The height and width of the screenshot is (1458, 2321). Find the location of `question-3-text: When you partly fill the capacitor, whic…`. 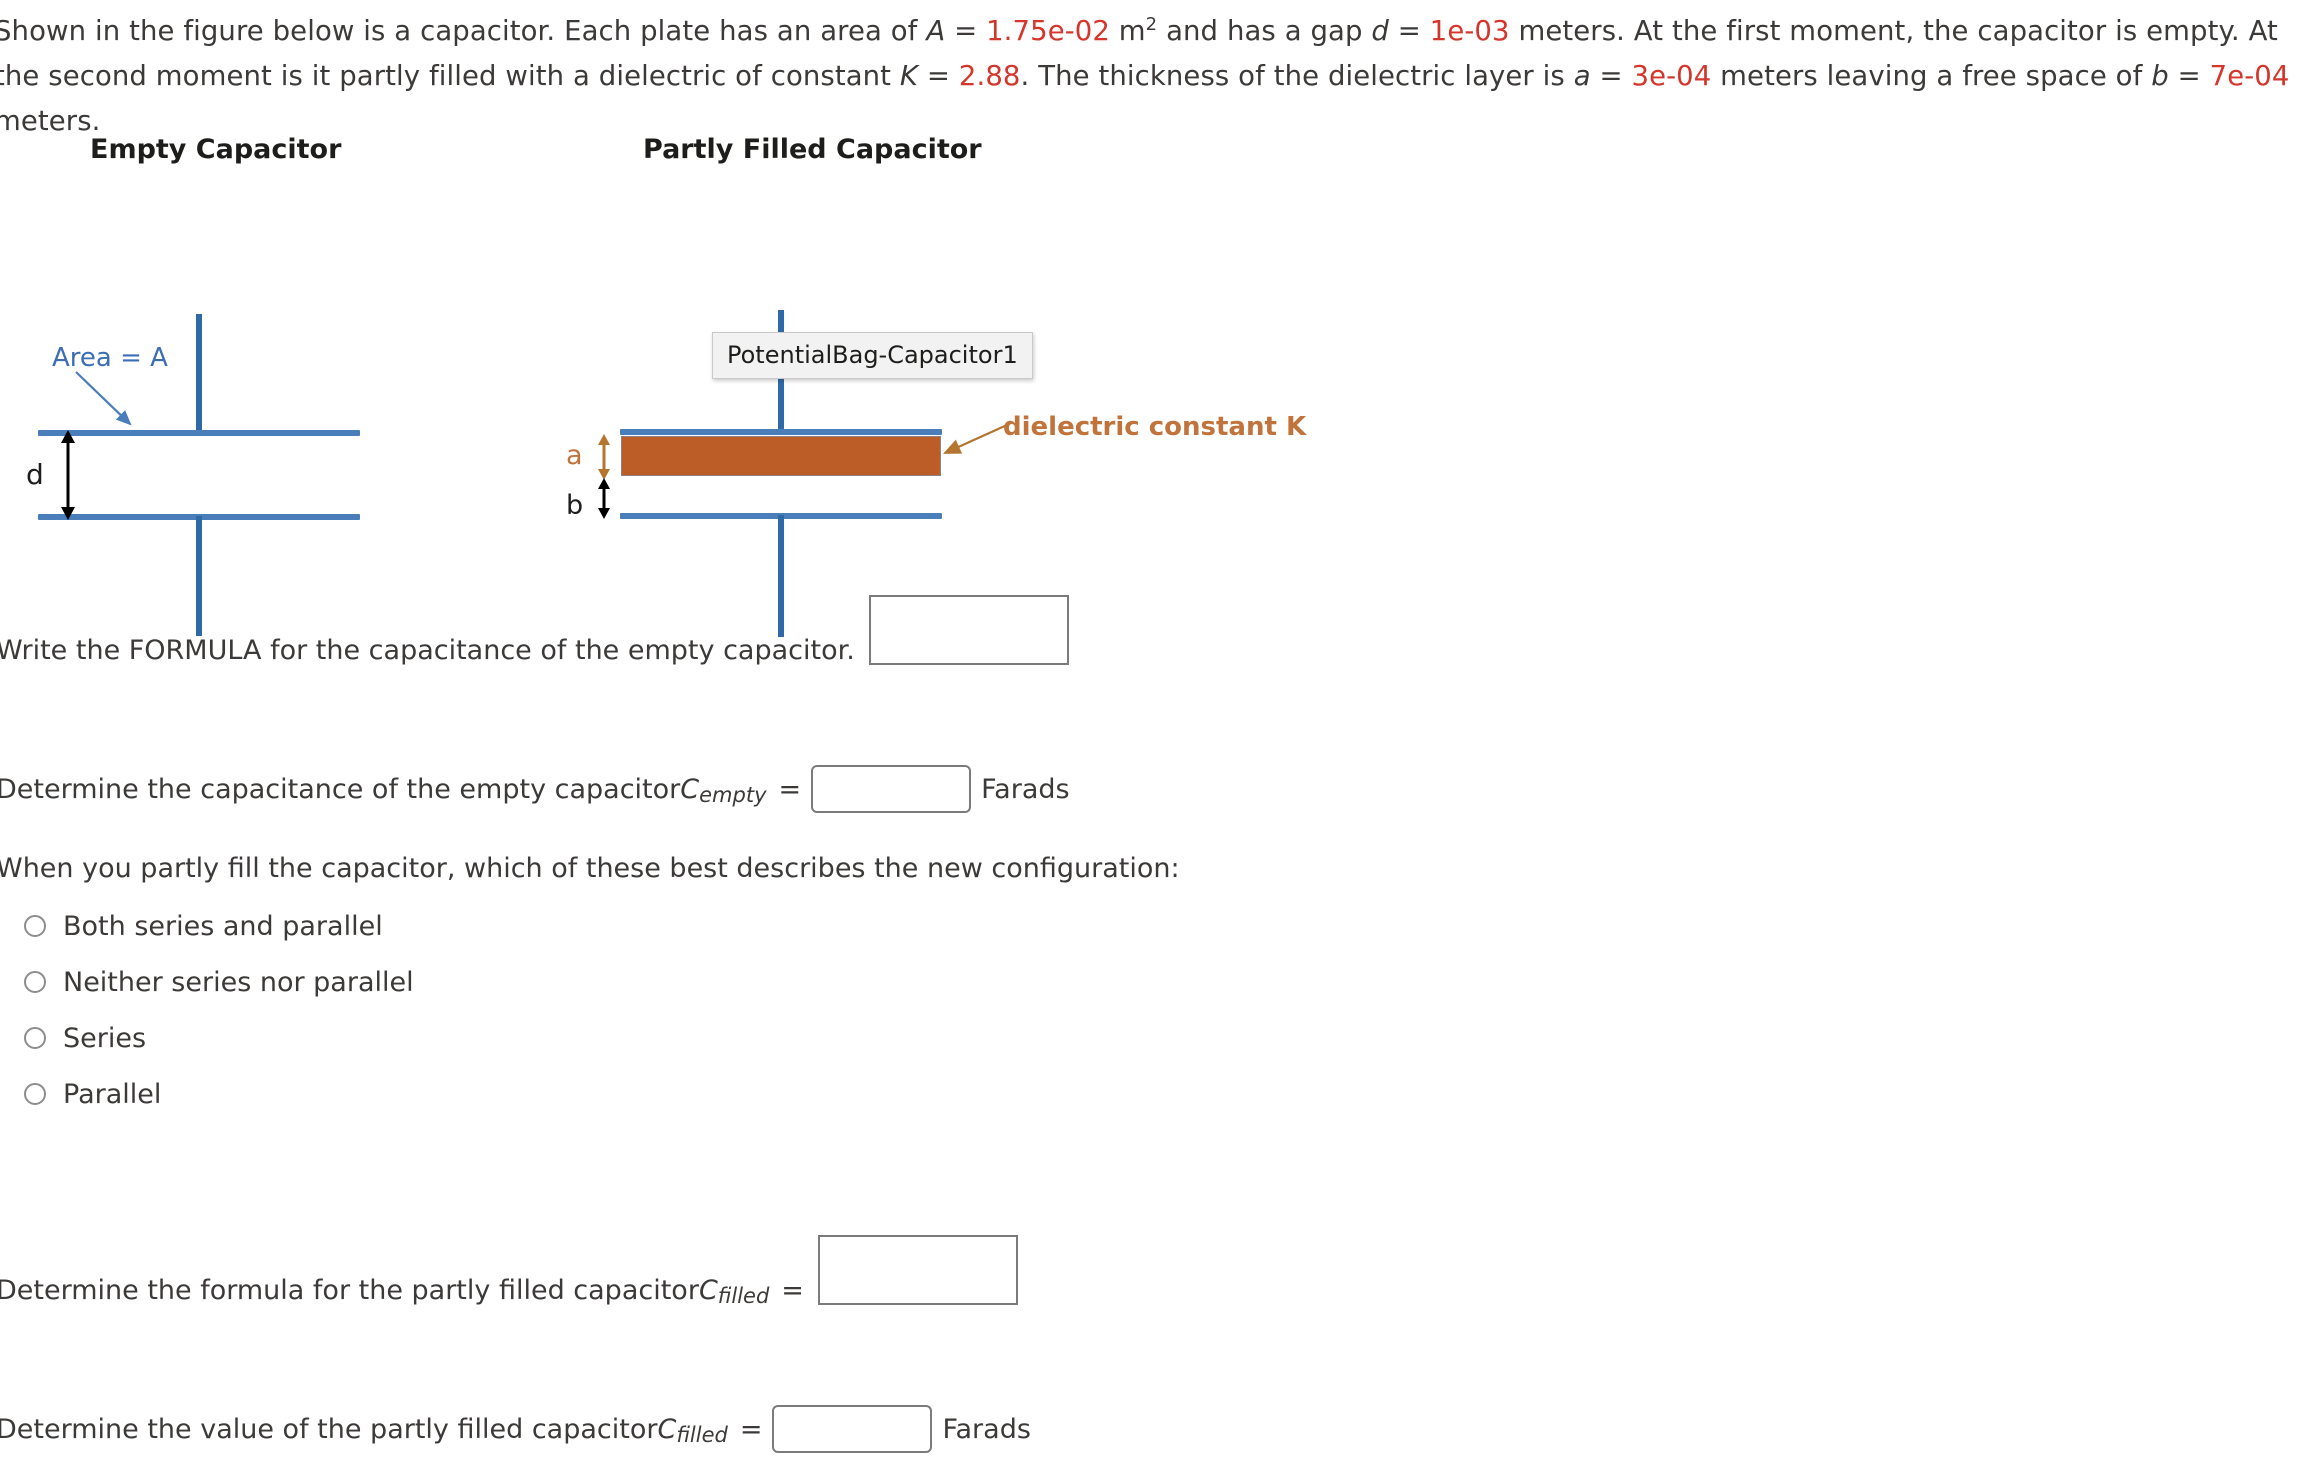

question-3-text: When you partly fill the capacitor, whic… is located at coordinates (590, 868).